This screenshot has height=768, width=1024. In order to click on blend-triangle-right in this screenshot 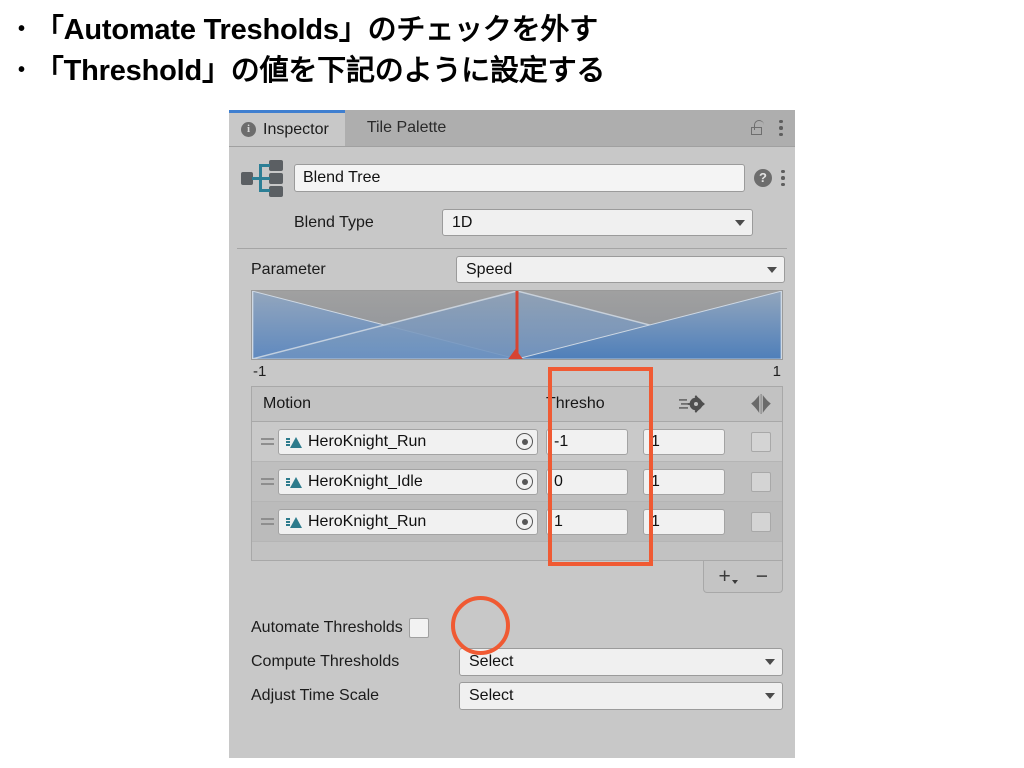, I will do `click(649, 325)`.